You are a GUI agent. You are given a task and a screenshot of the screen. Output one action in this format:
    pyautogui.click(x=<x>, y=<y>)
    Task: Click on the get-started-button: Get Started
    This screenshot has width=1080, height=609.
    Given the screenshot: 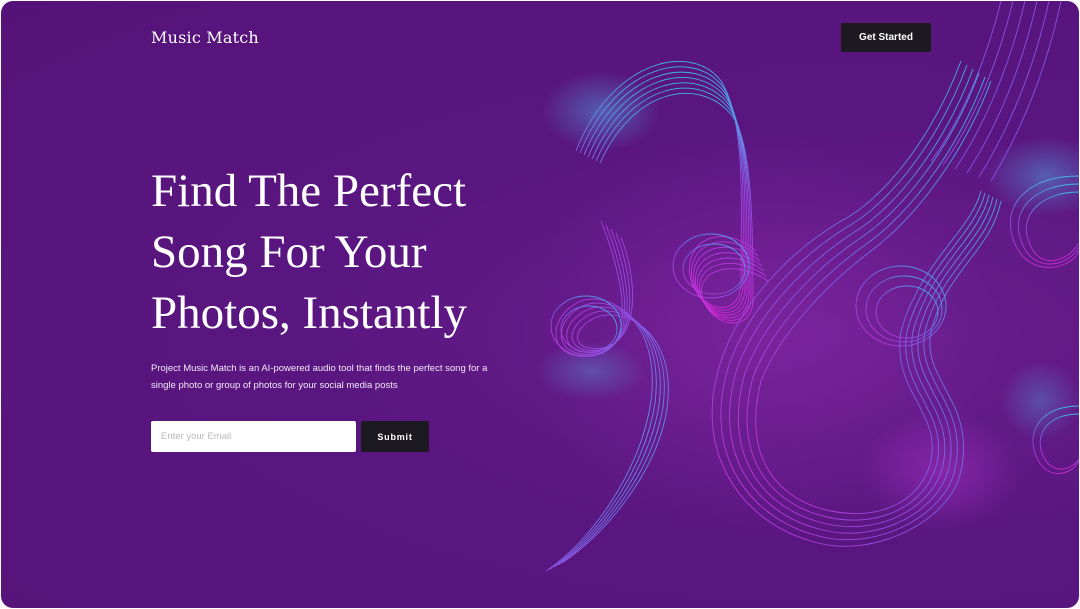 What is the action you would take?
    pyautogui.click(x=886, y=37)
    